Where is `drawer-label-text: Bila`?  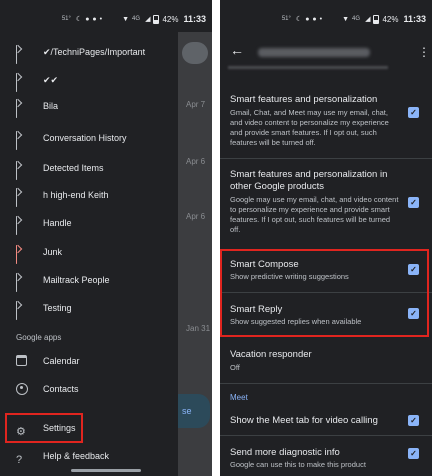
drawer-label-text: Bila is located at coordinates (51, 106).